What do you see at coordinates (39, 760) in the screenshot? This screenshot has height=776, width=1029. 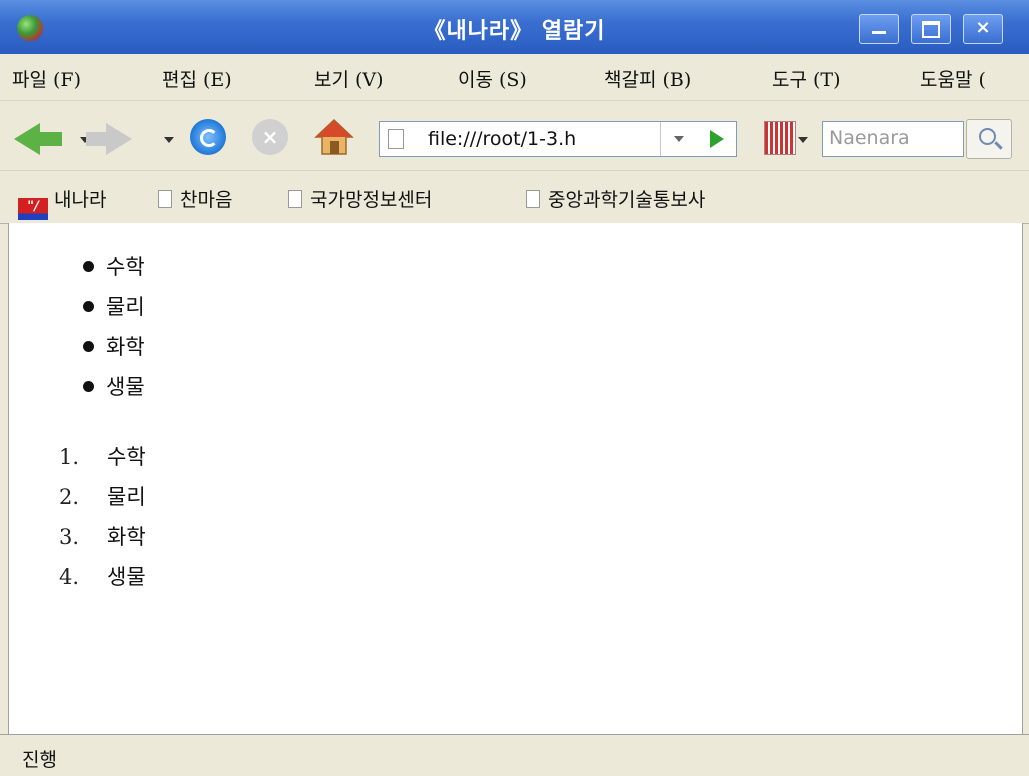 I see `status-text: 진행` at bounding box center [39, 760].